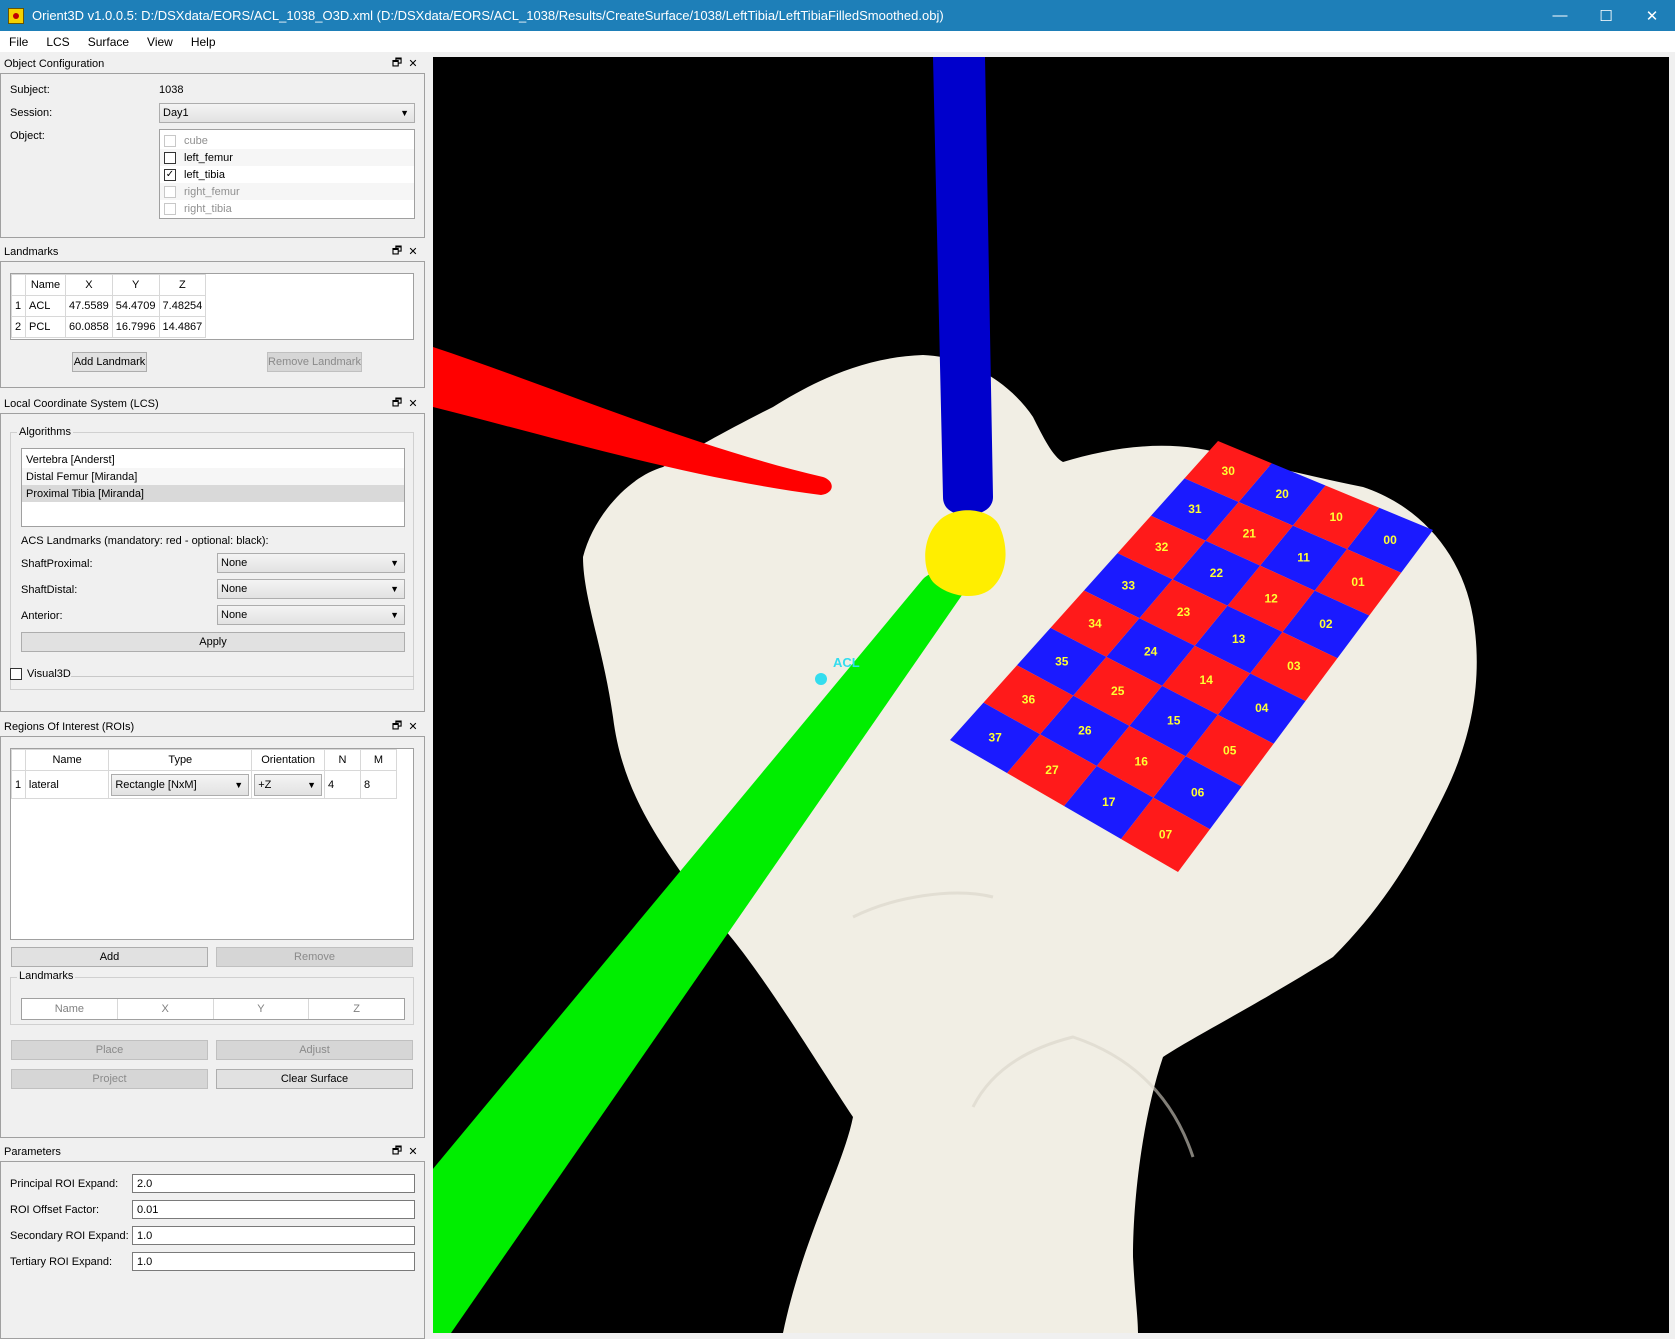  Describe the element at coordinates (55, 1210) in the screenshot. I see `roi-offset-factor-label: ROI Offset Factor:` at that location.